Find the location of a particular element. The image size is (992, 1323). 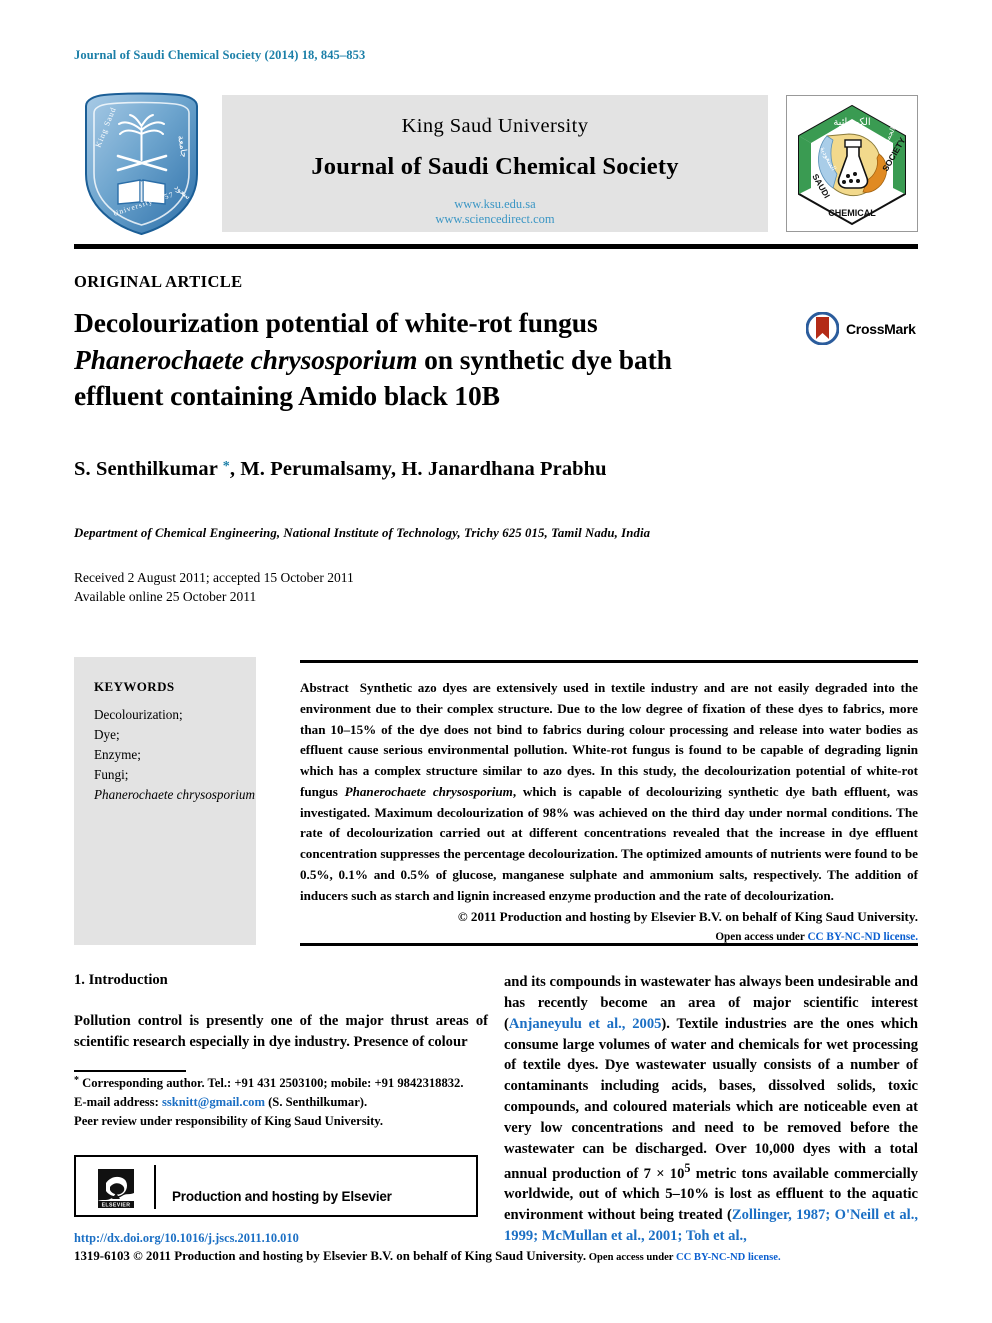

masthead-divider is located at coordinates (496, 246).